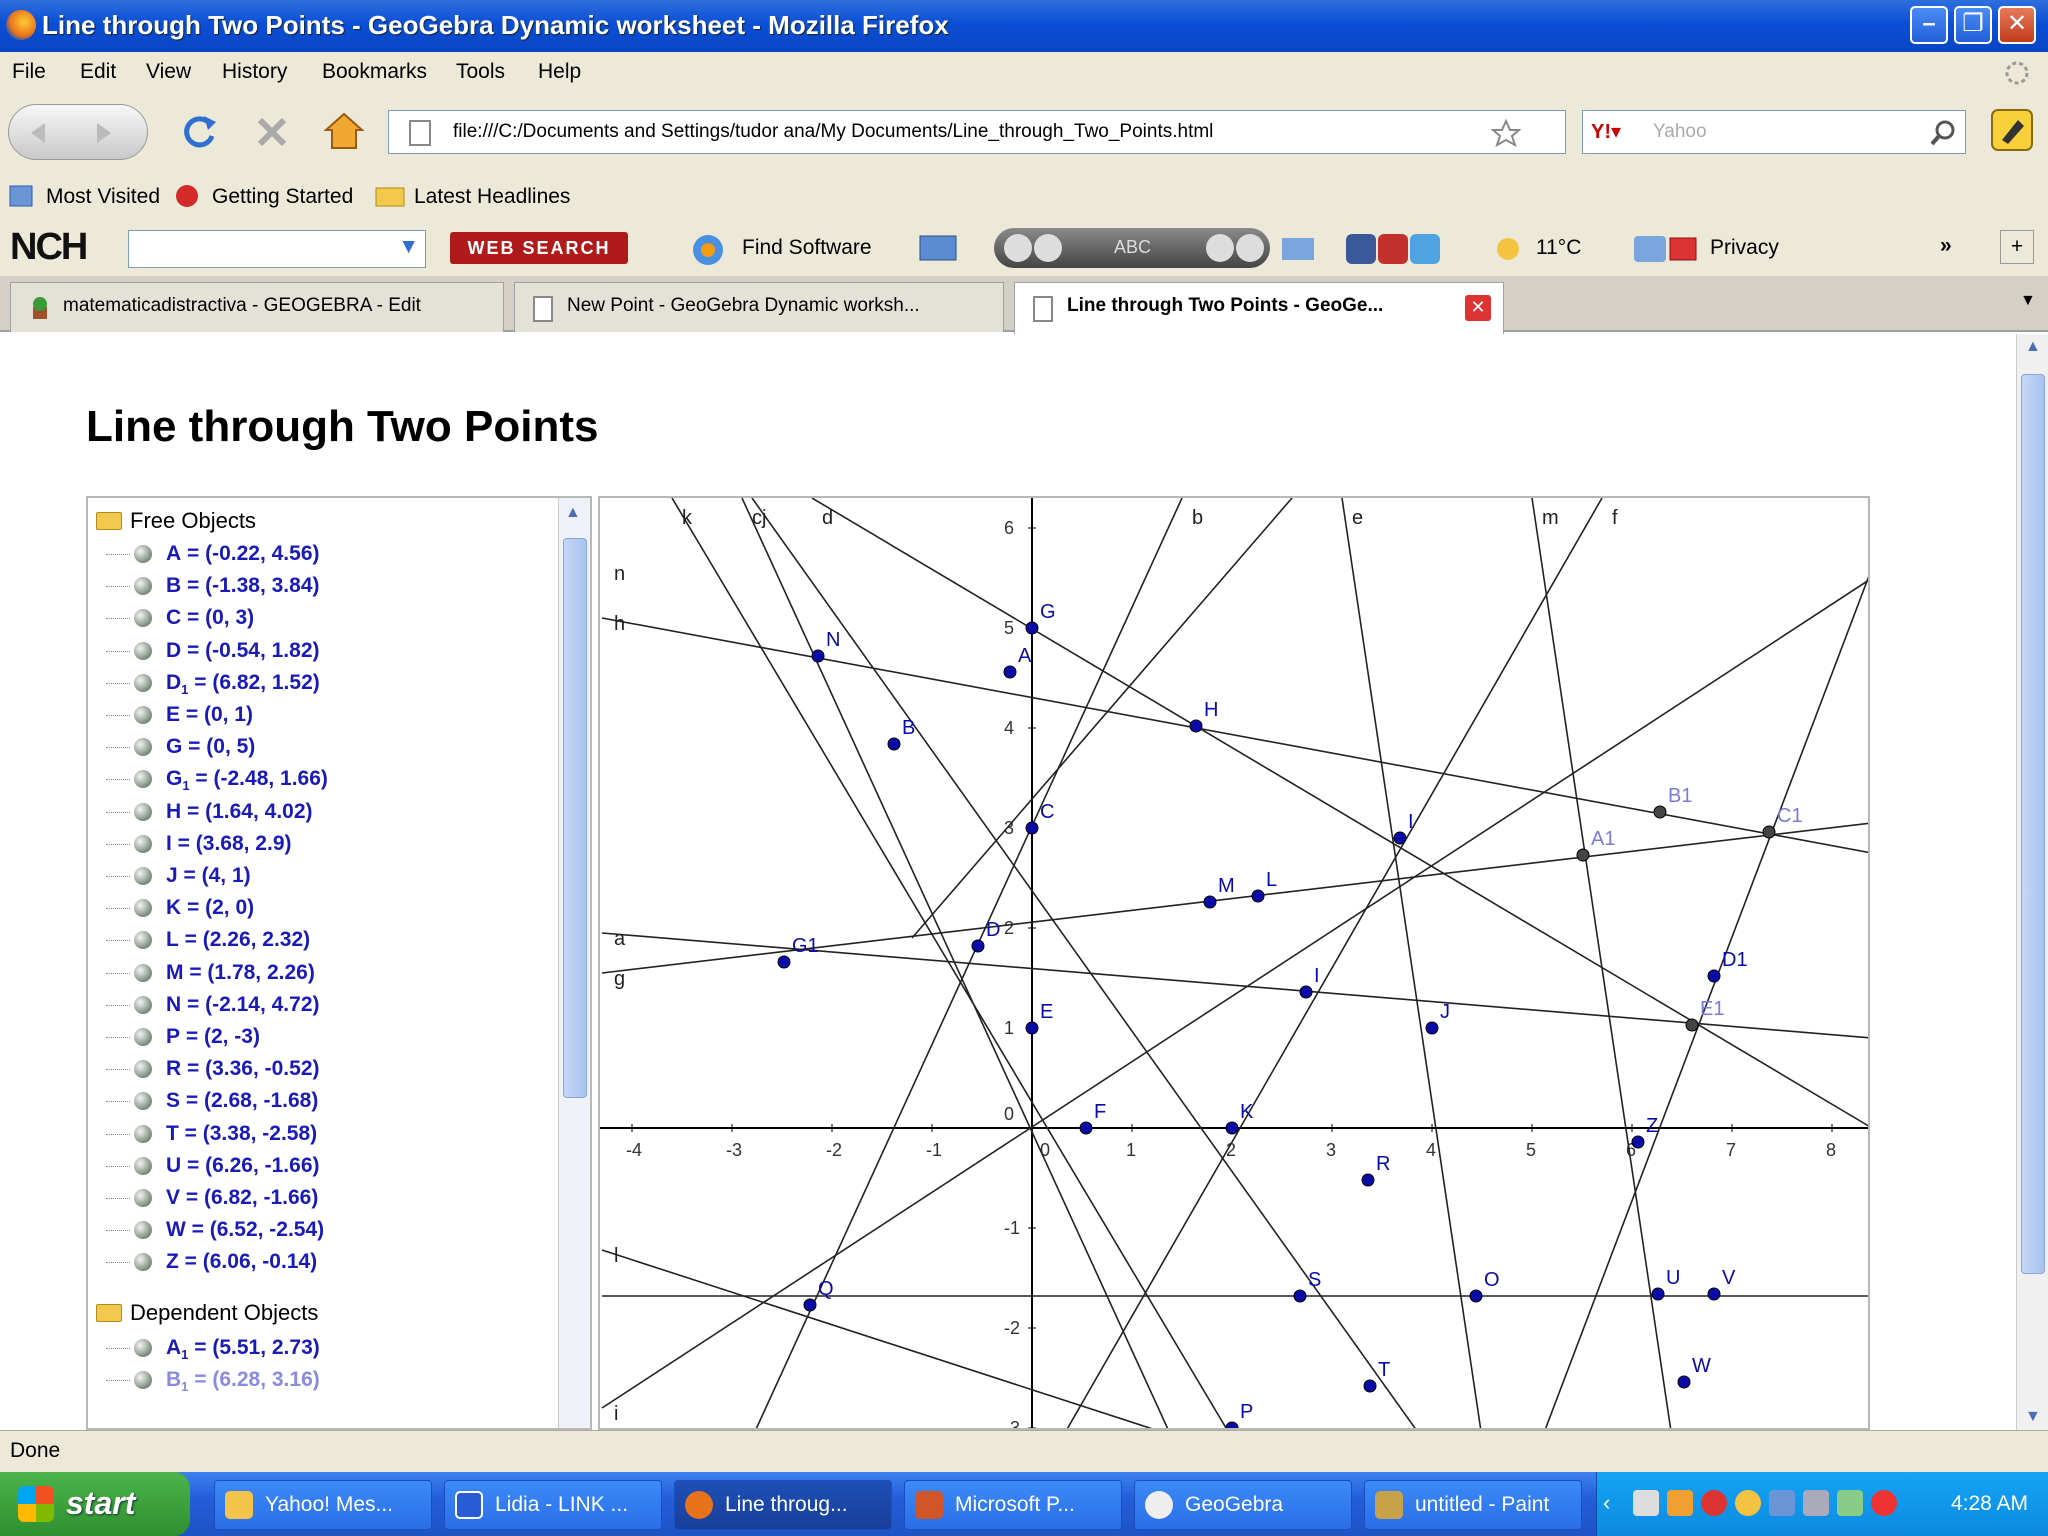 Image resolution: width=2048 pixels, height=1536 pixels. I want to click on start-button: start, so click(95, 1504).